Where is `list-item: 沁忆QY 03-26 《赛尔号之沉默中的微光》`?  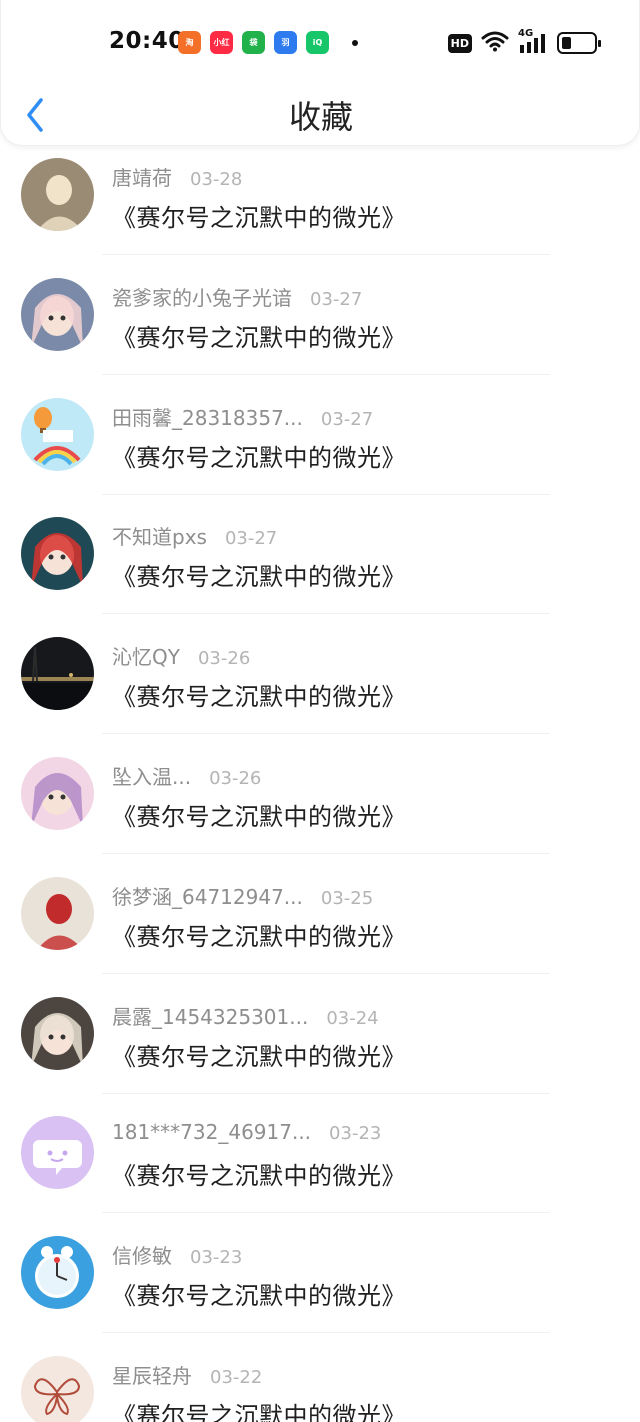
list-item: 沁忆QY 03-26 《赛尔号之沉默中的微光》 is located at coordinates (320, 685).